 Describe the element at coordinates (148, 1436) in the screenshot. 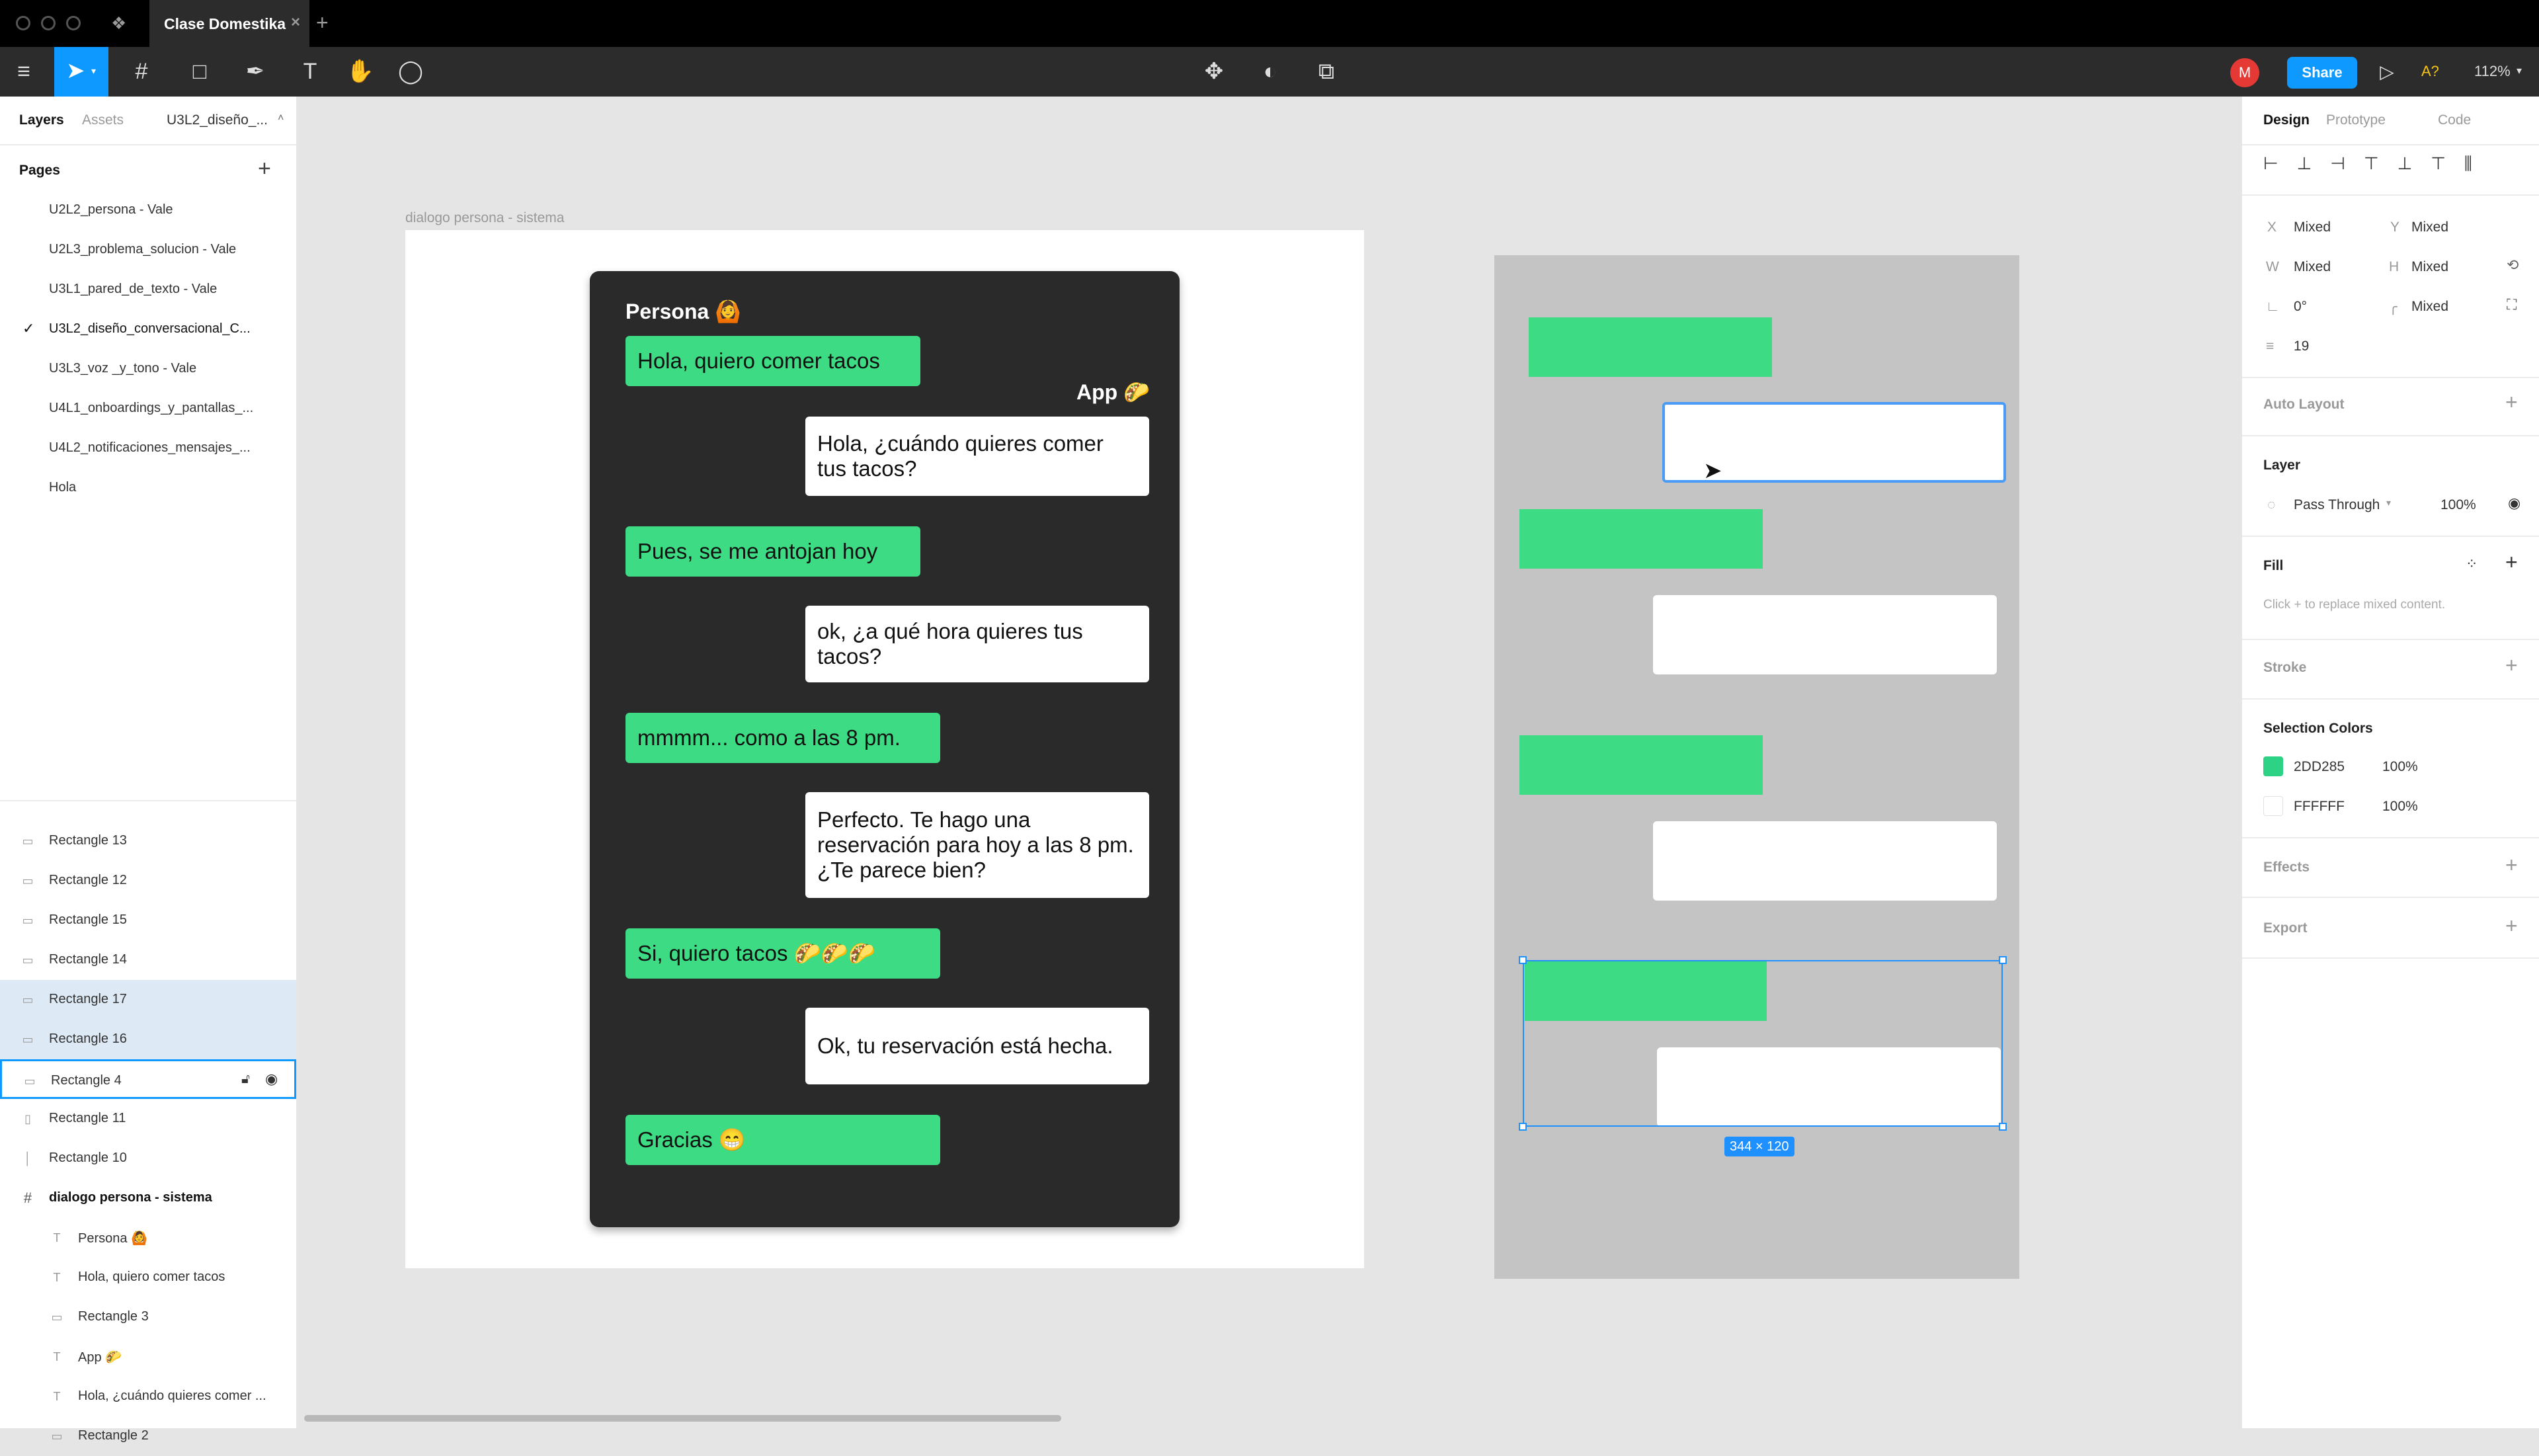

I see `layer-row: ▭ Rectangle 2` at that location.